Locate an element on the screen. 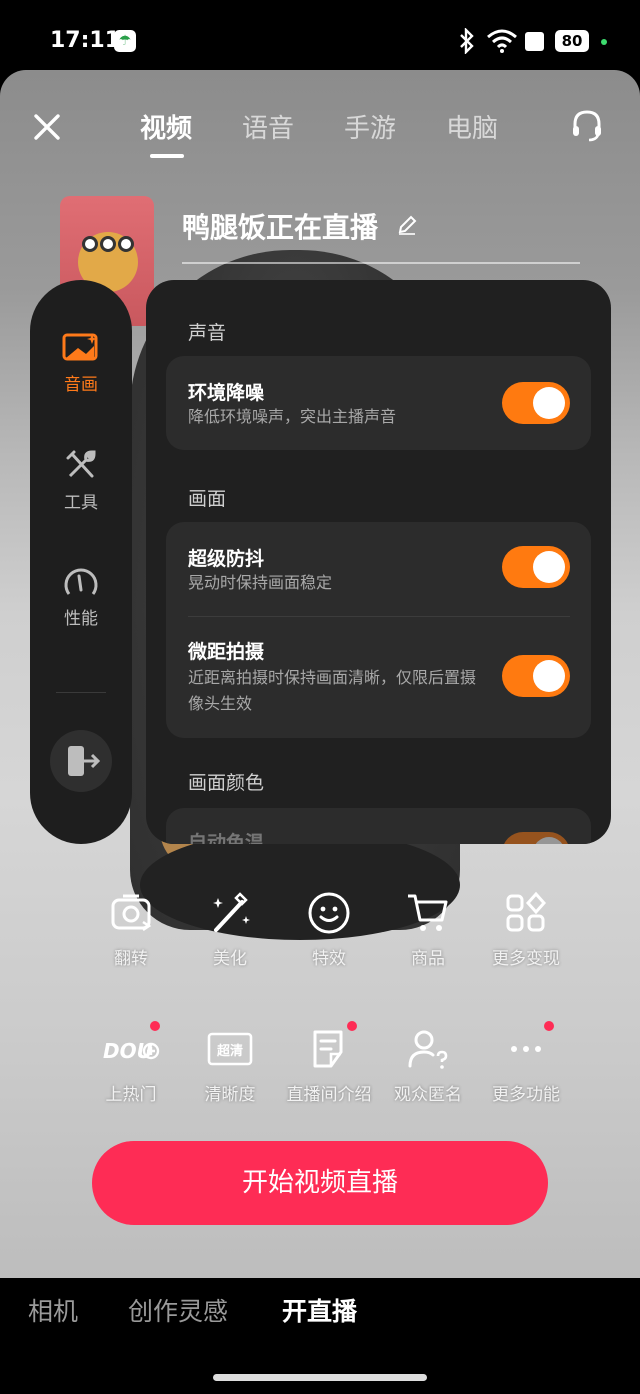  rail-item-label: 性能 is located at coordinates (81, 619).